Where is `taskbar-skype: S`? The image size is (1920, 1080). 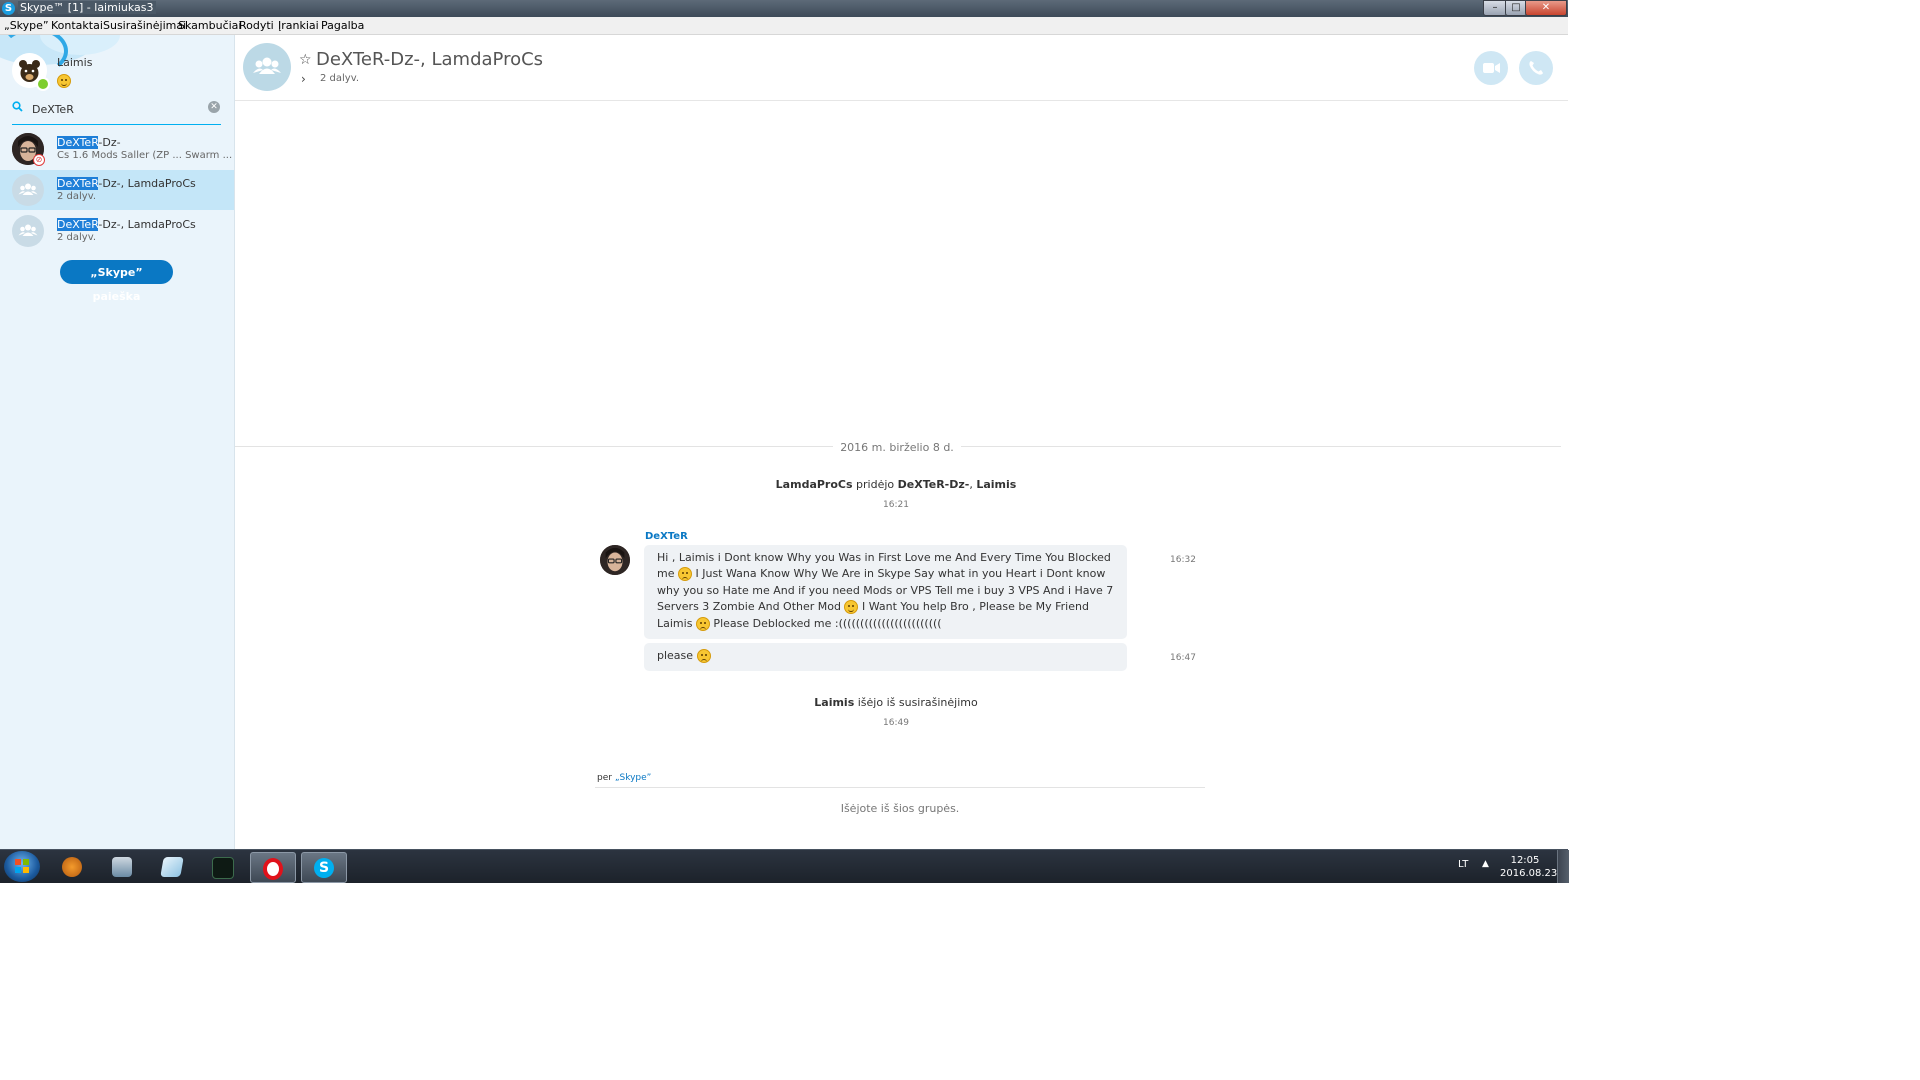 taskbar-skype: S is located at coordinates (324, 867).